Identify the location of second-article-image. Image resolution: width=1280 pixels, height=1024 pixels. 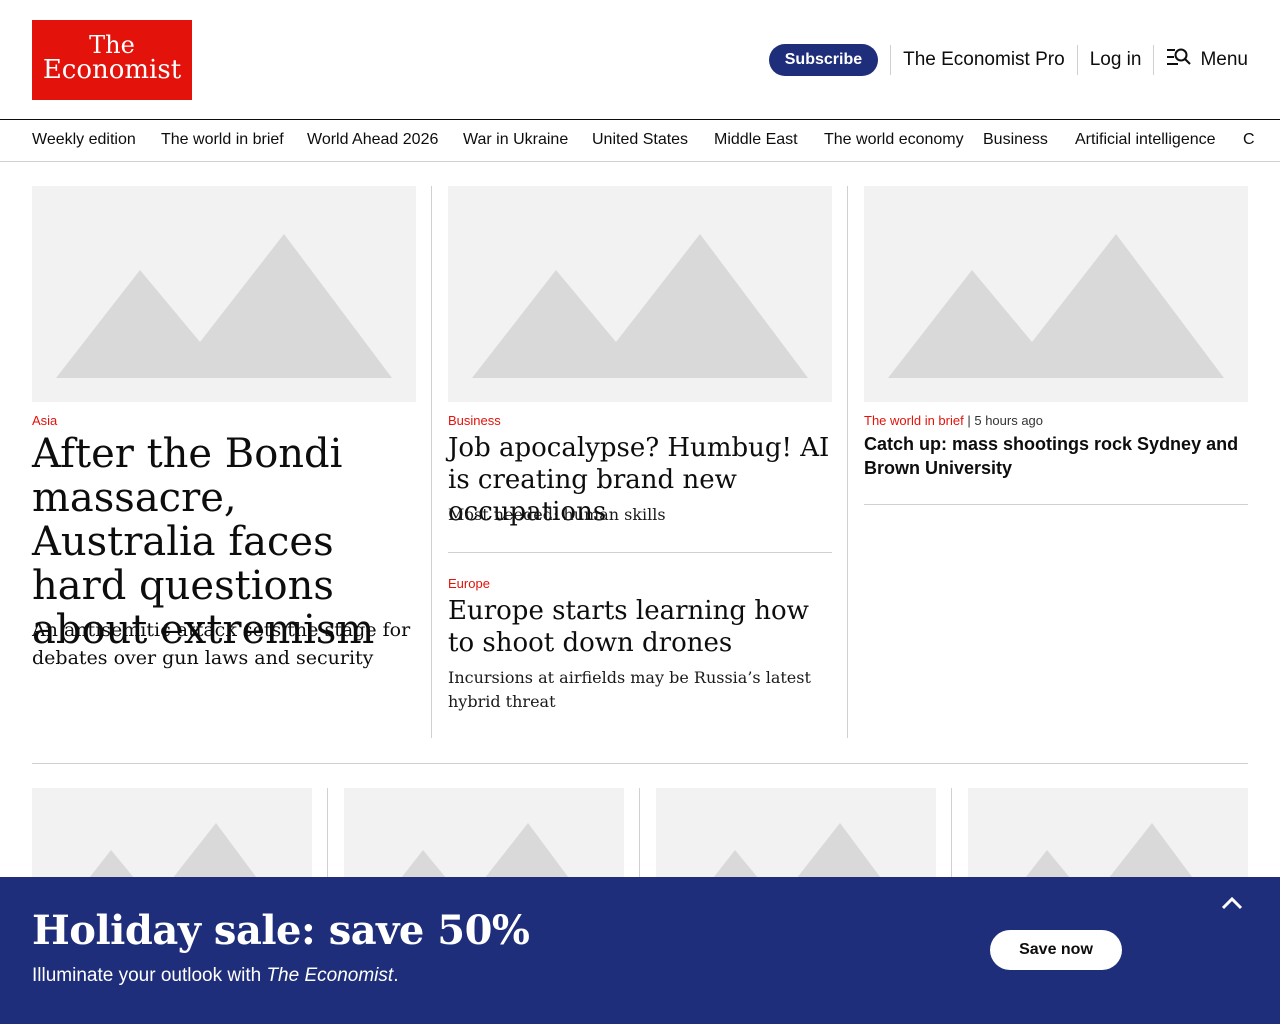
(640, 294).